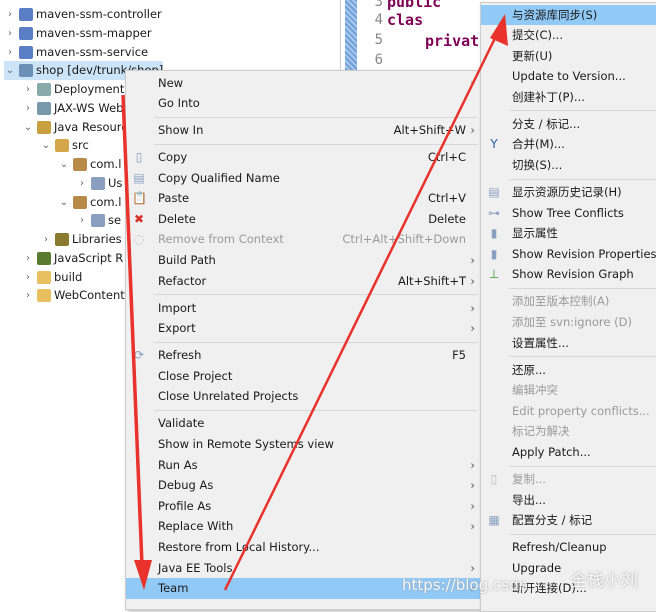  Describe the element at coordinates (89, 107) in the screenshot. I see `tree-item-label: JAX-WS Web` at that location.